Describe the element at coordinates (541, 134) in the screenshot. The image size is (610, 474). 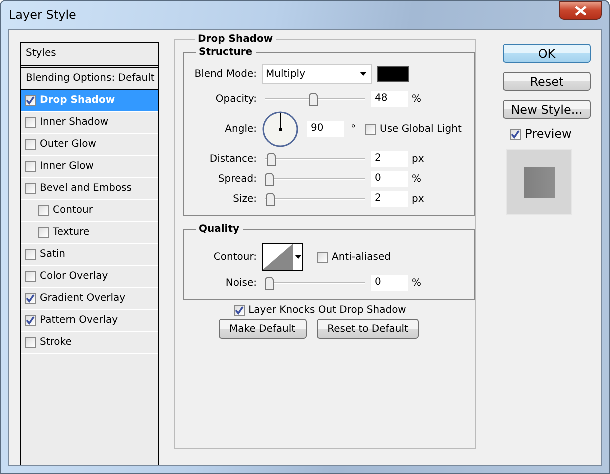
I see `checkbox-label: Preview` at that location.